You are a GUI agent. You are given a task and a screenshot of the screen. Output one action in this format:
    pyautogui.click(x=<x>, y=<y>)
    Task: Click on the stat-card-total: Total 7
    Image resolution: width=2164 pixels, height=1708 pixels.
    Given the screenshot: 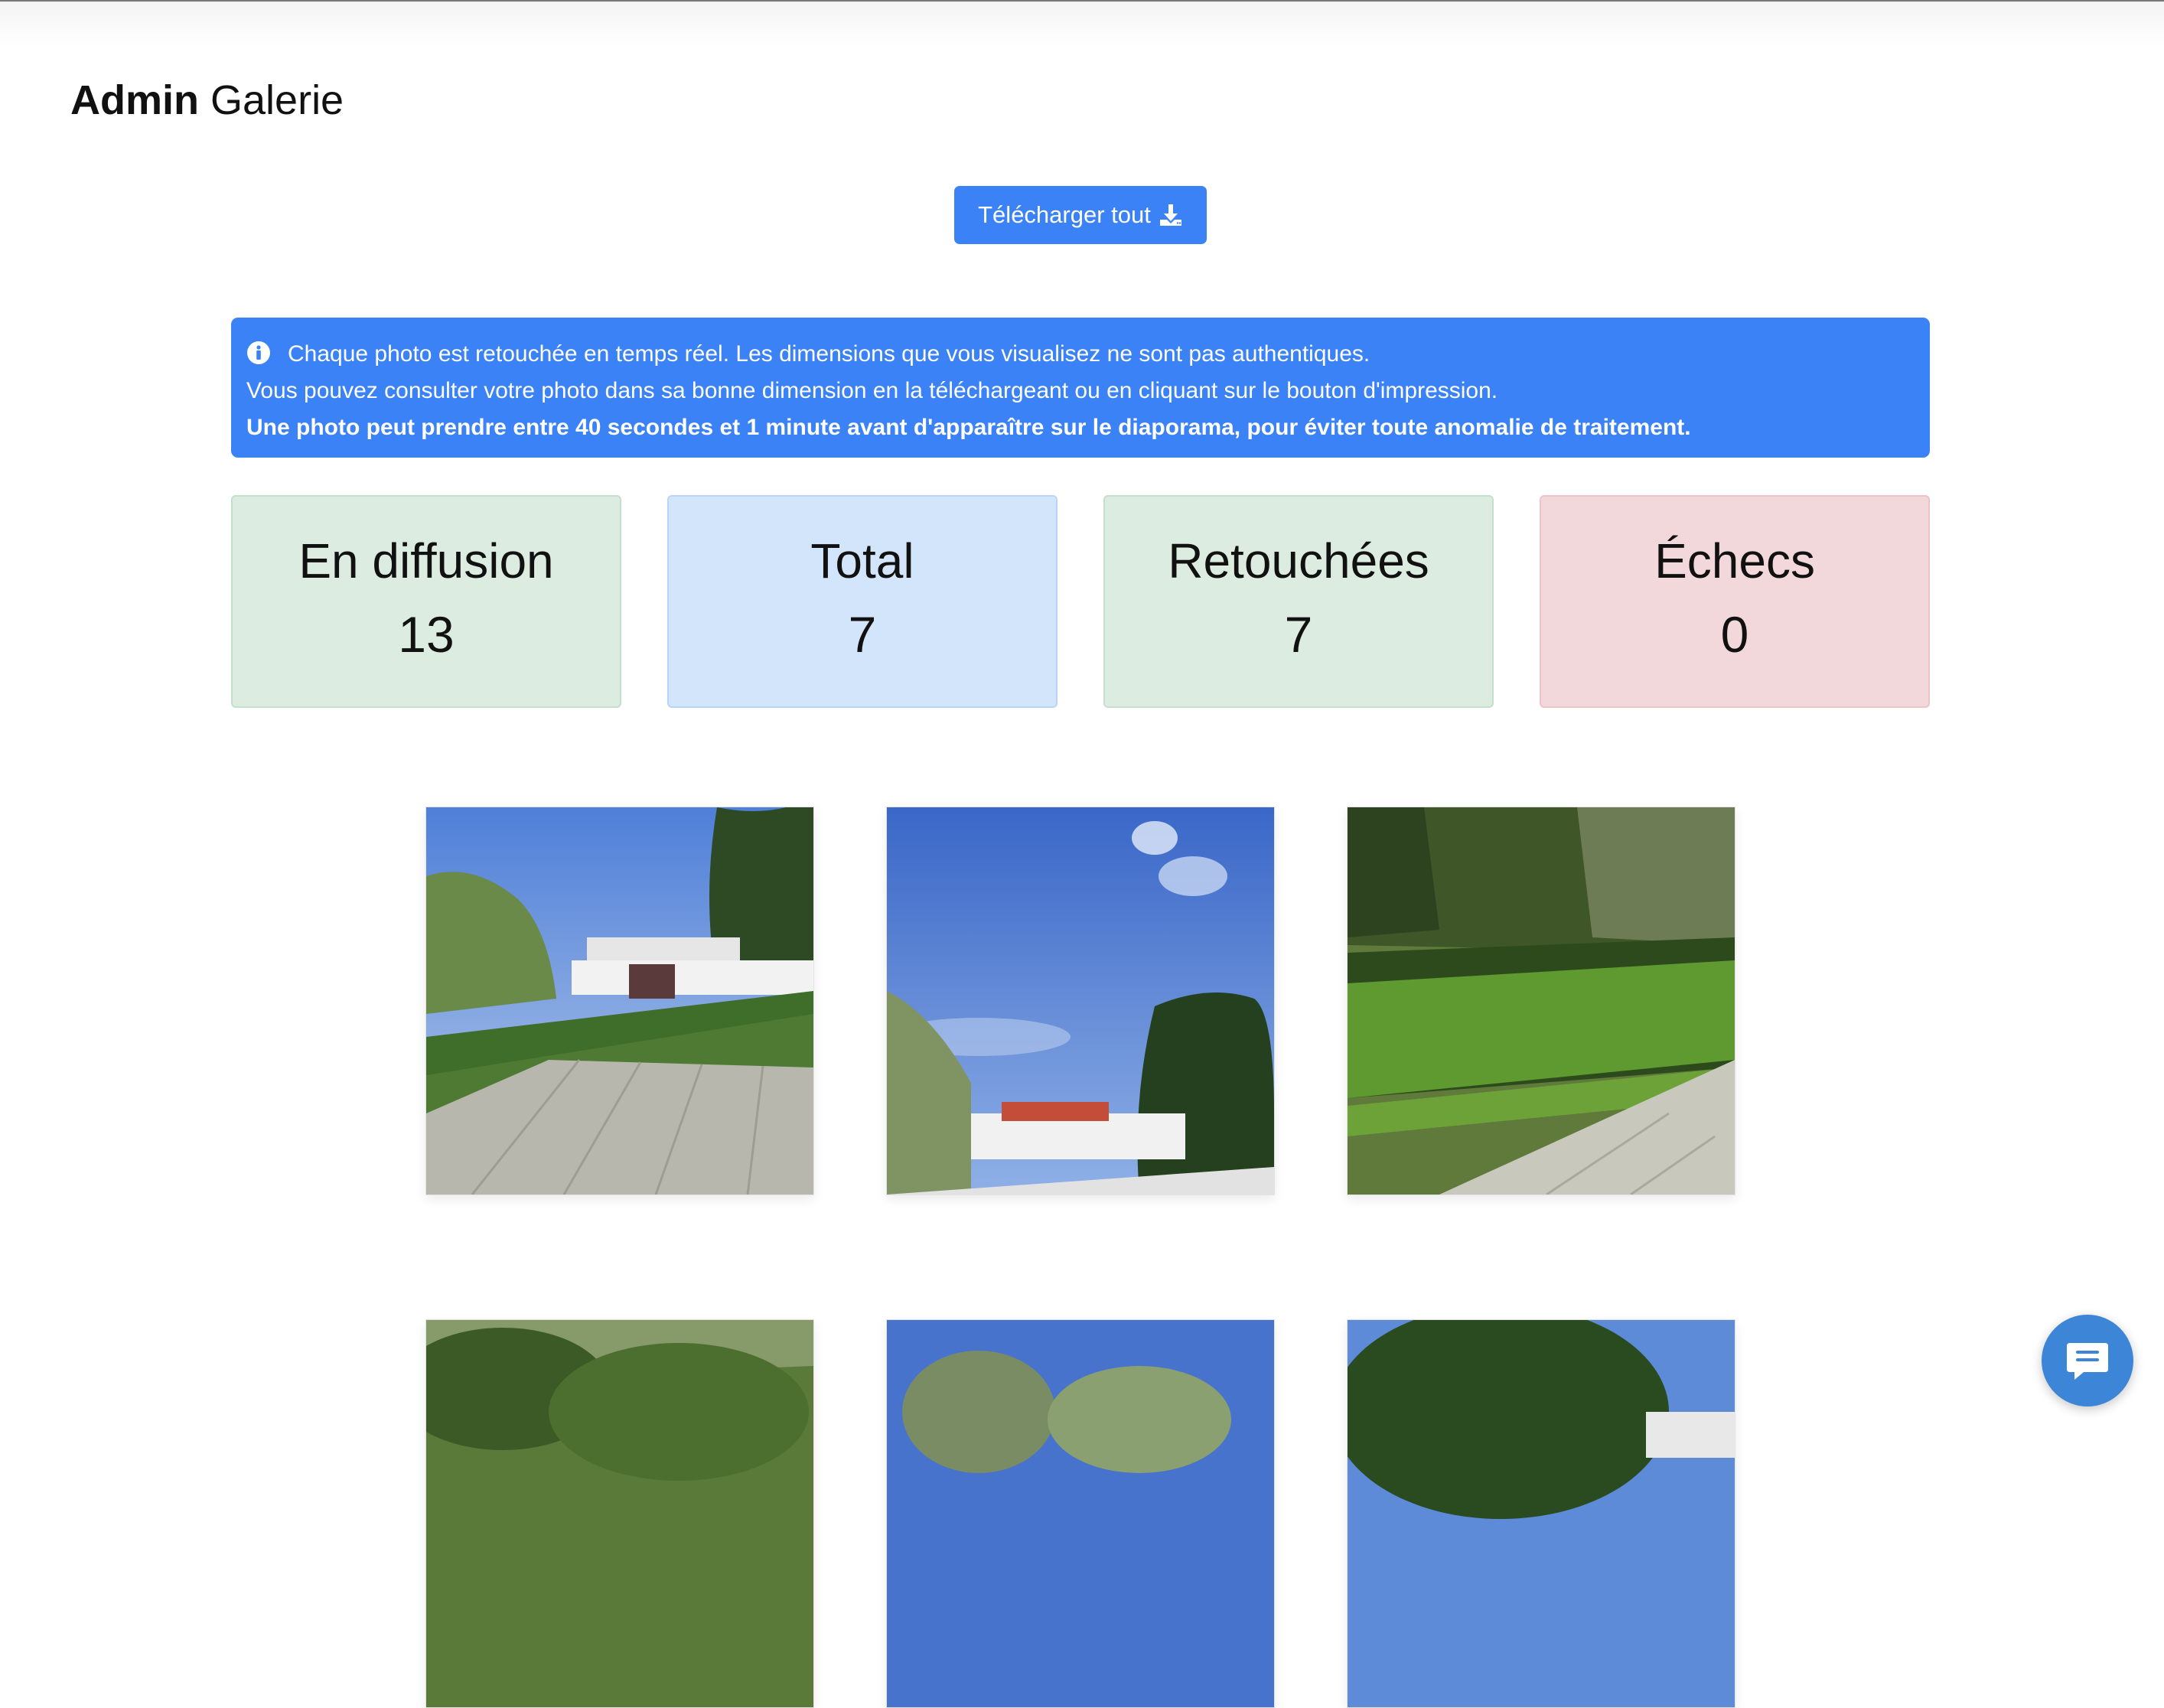 What is the action you would take?
    pyautogui.click(x=863, y=601)
    